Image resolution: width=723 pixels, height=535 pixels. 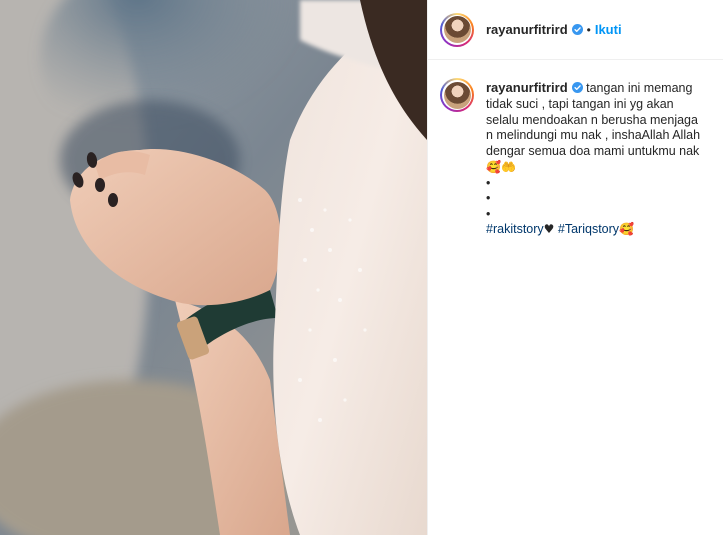 I want to click on follow-button: Ikuti, so click(x=608, y=29).